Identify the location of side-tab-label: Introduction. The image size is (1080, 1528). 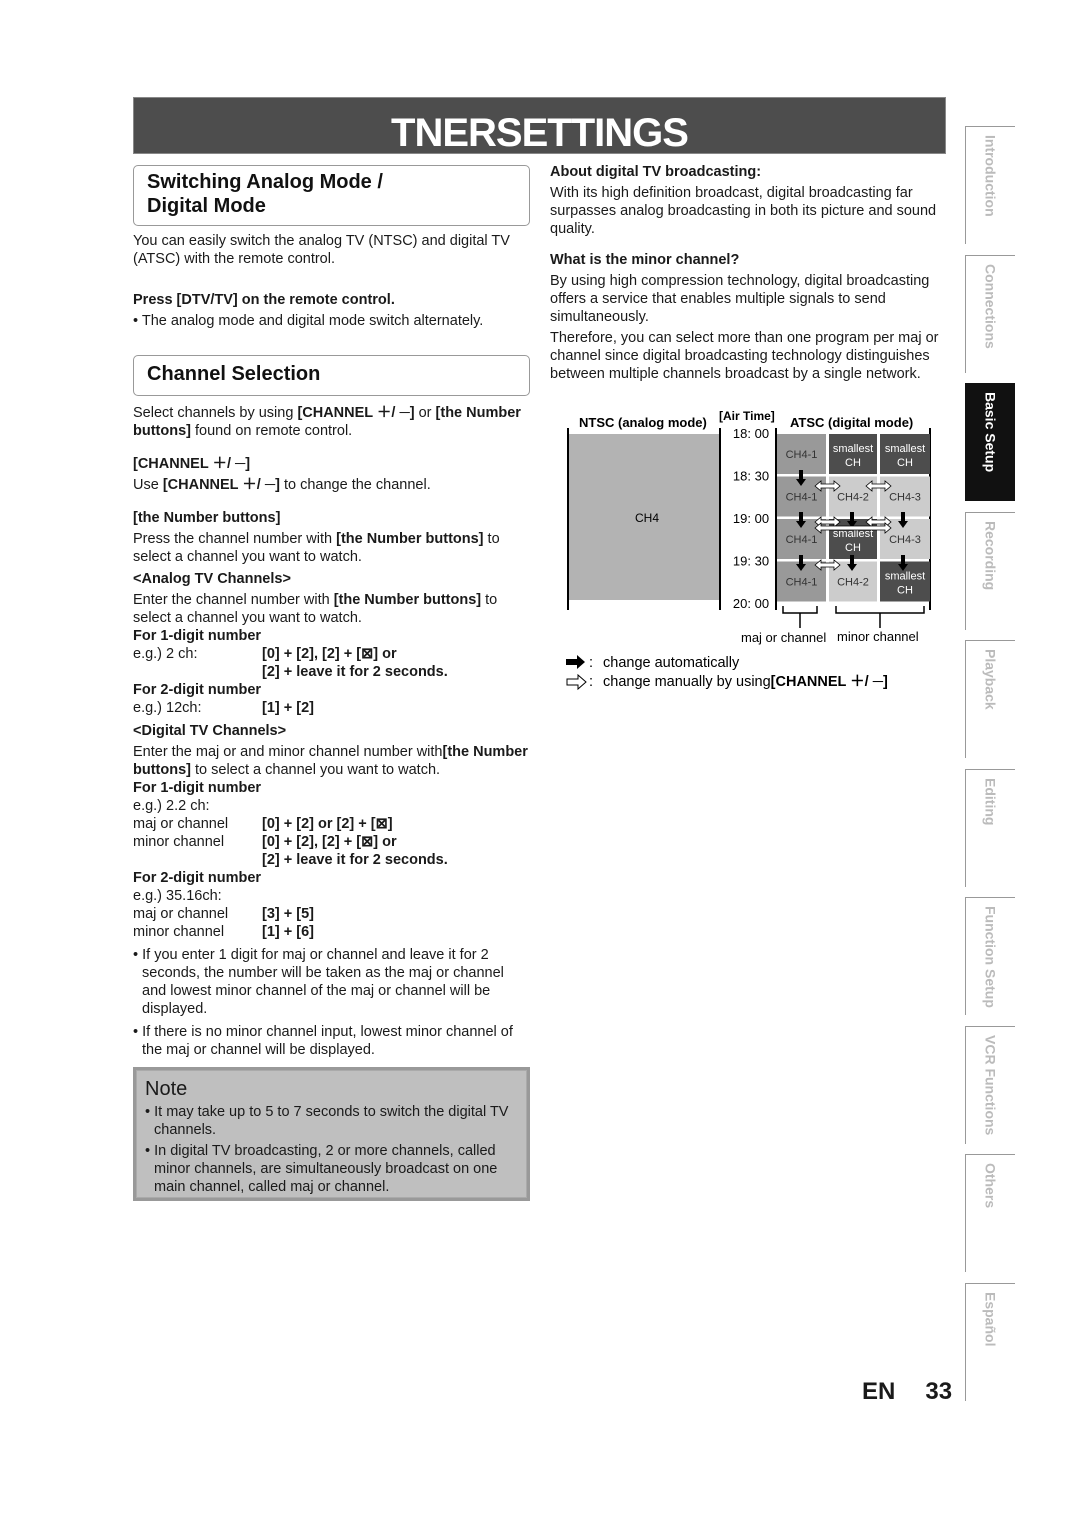
(990, 176).